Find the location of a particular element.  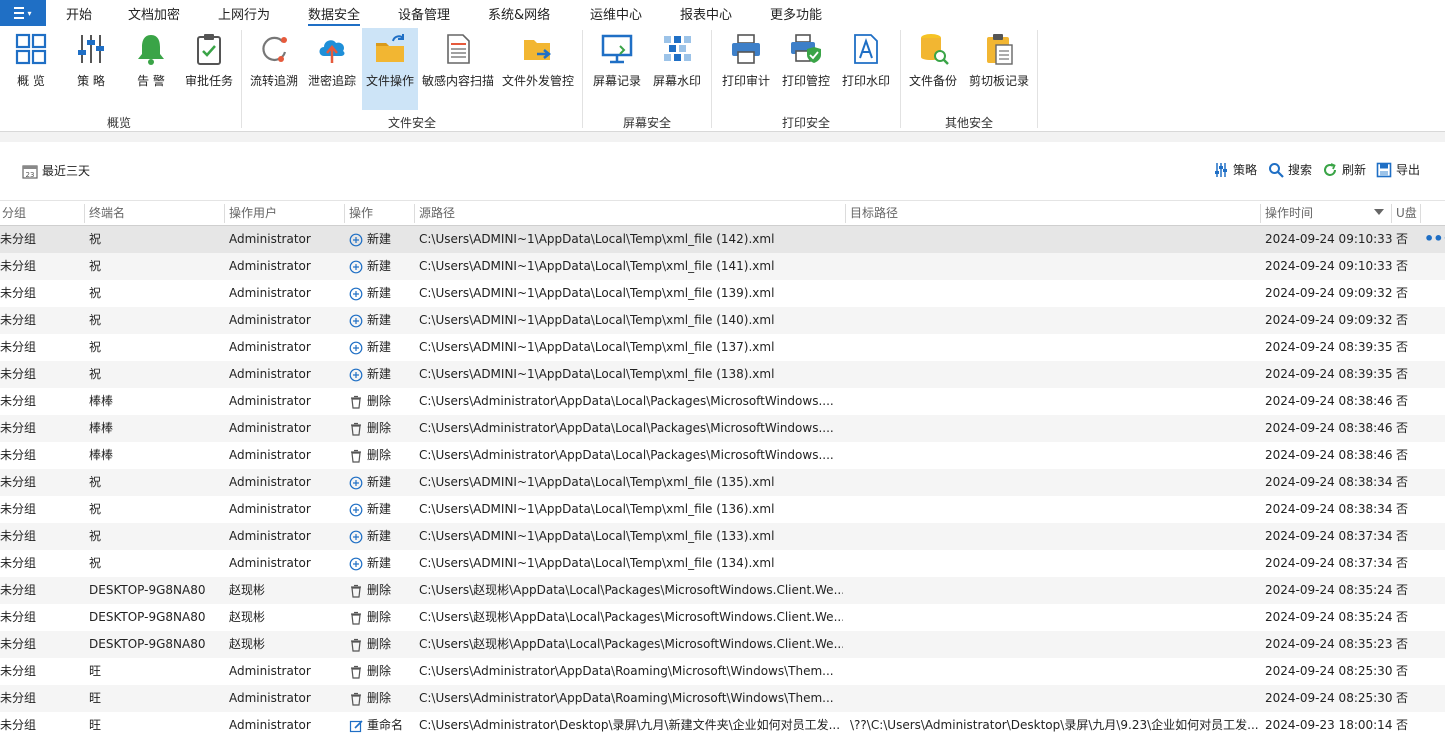

column-header-time: 操作时间 is located at coordinates (1288, 213).